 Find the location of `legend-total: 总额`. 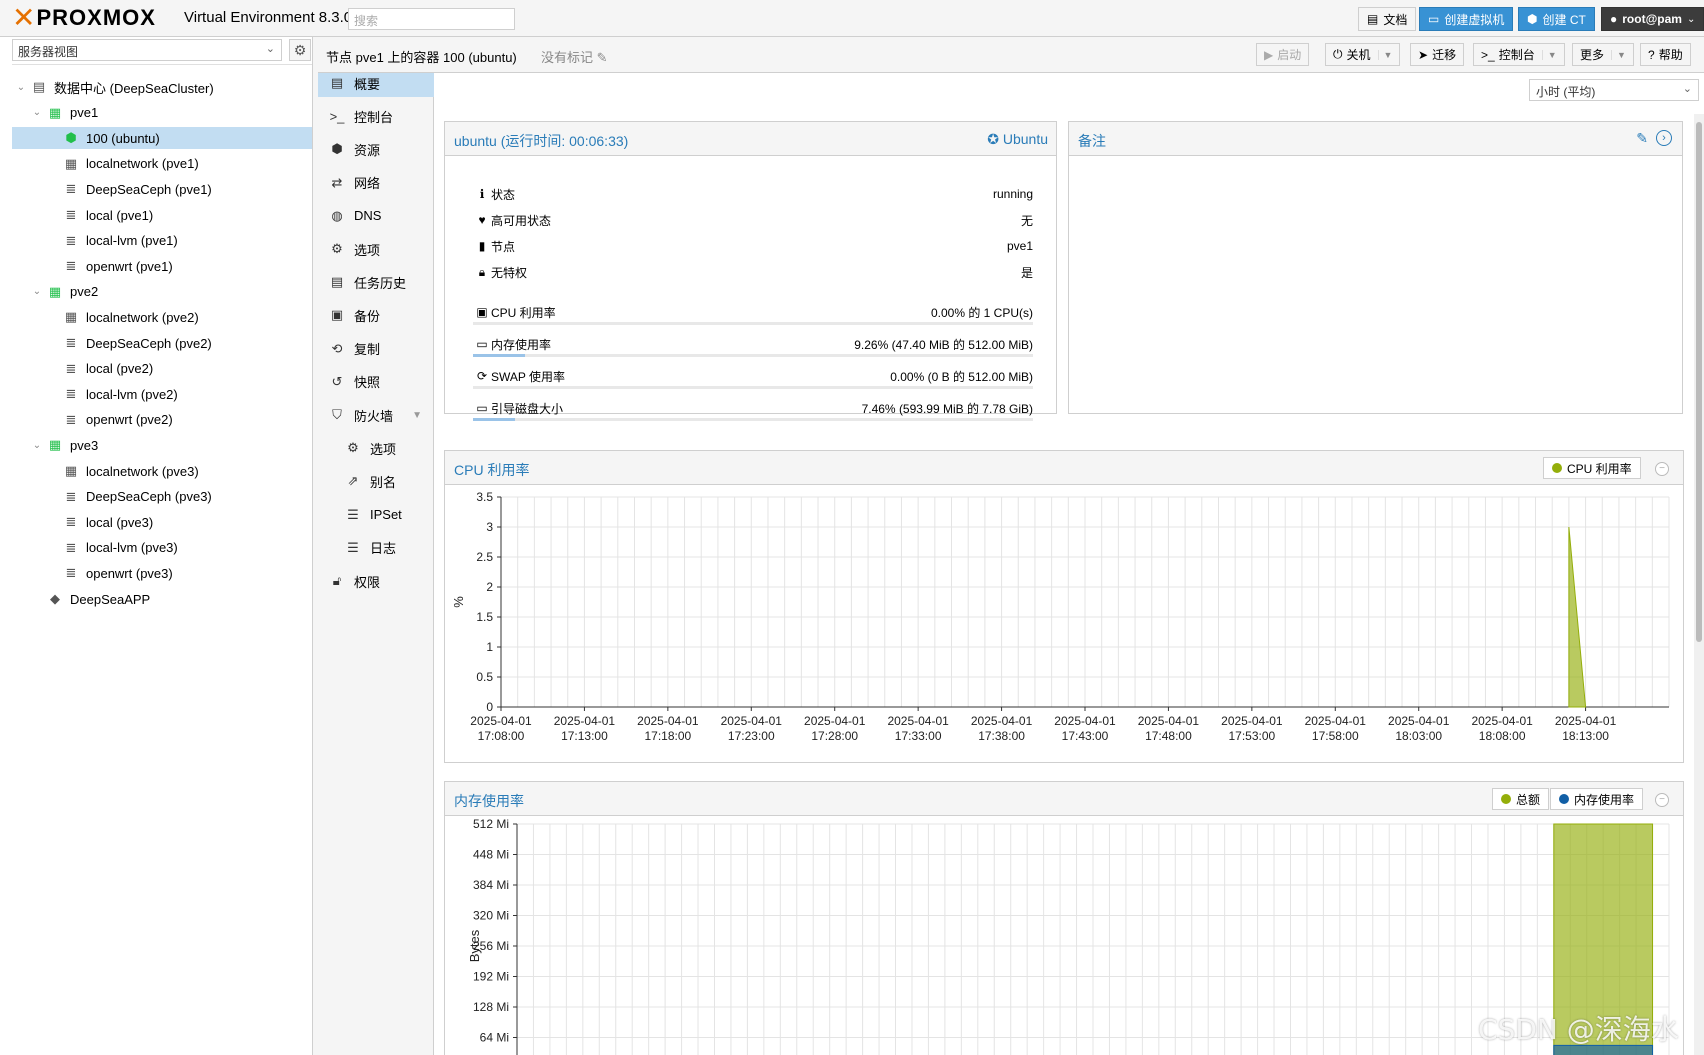

legend-total: 总额 is located at coordinates (1521, 799).